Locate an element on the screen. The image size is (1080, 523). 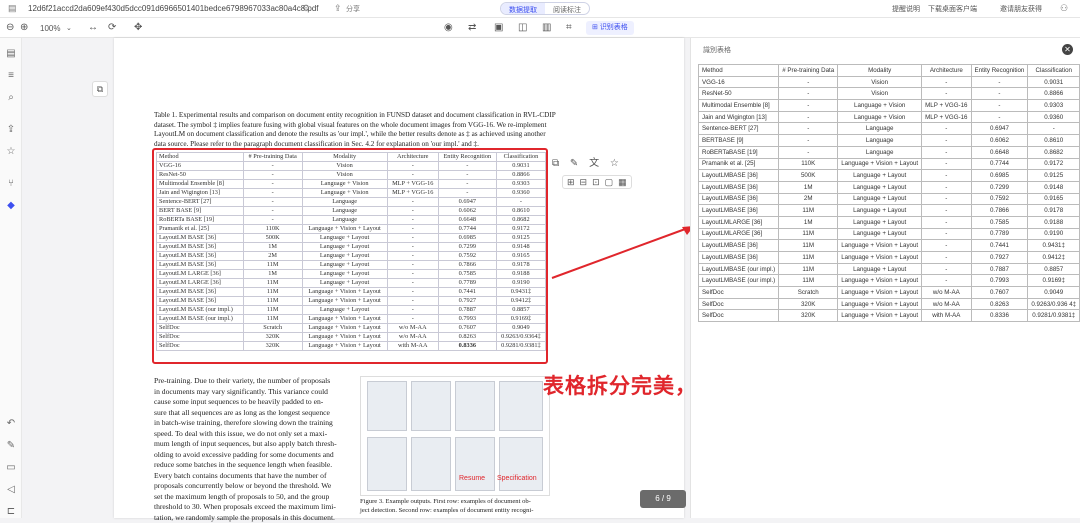
ocr-table-button: ⊞ 识别表格 is located at coordinates (610, 28).